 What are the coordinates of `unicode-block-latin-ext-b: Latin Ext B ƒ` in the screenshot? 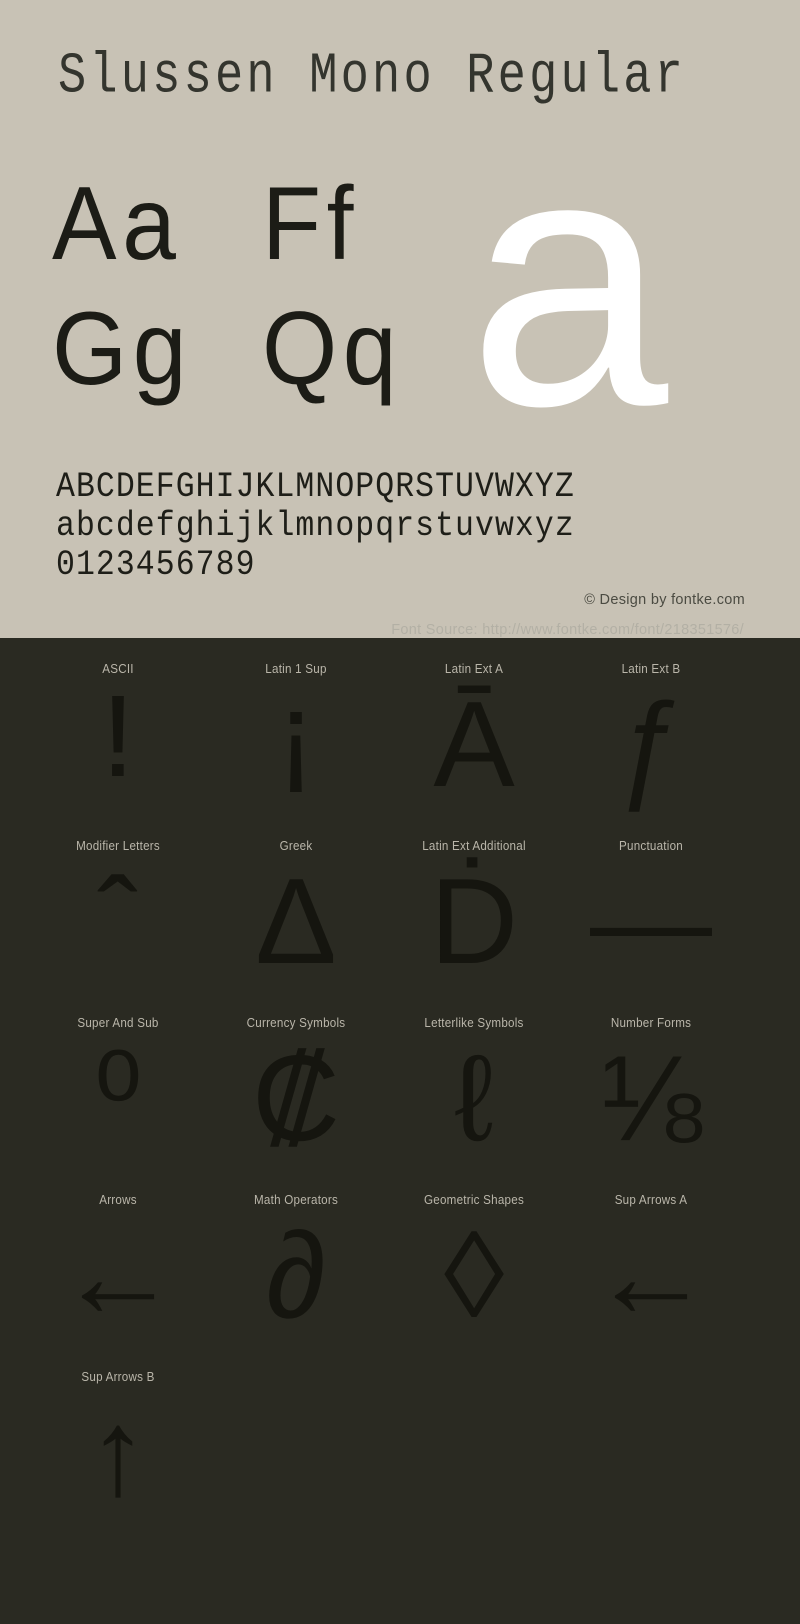 It's located at (651, 736).